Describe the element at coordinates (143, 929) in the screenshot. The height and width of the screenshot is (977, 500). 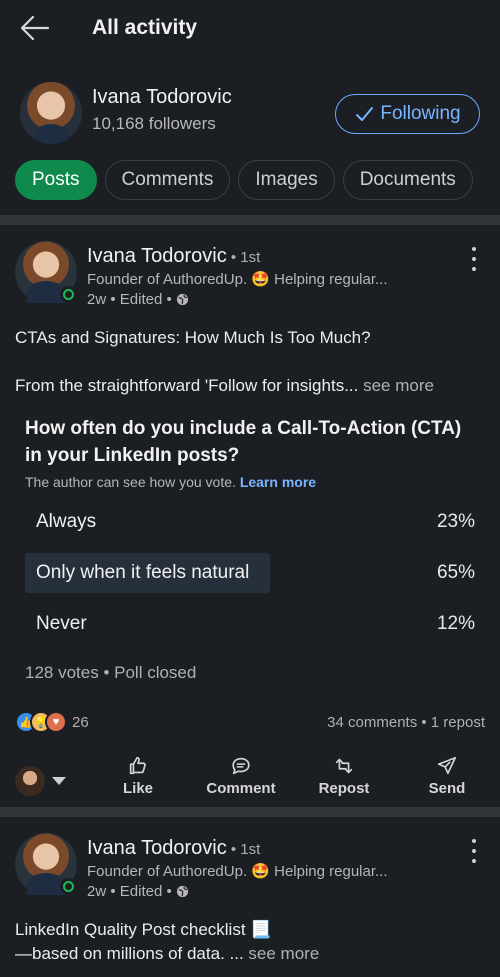
I see `post-text-line: LinkedIn Quality Post checklist 📃` at that location.